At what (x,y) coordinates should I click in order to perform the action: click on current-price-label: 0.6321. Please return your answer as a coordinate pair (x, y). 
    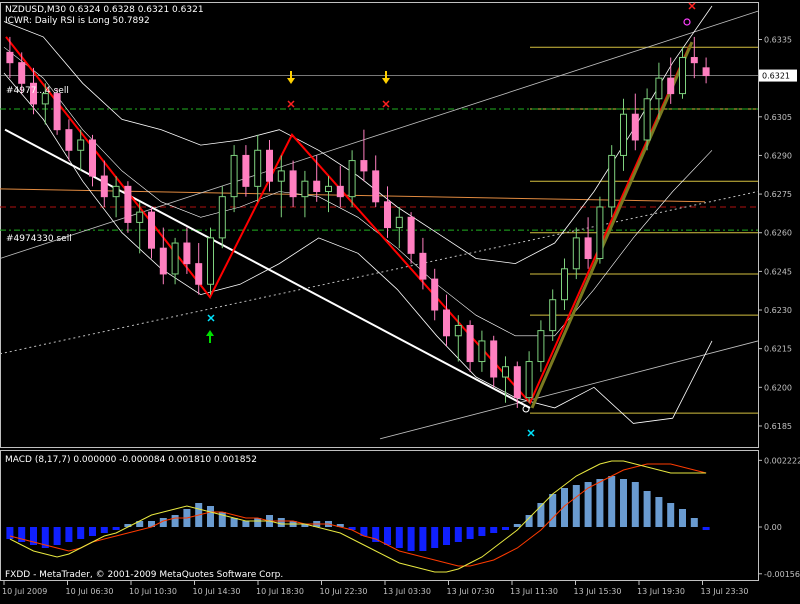
    Looking at the image, I should click on (776, 76).